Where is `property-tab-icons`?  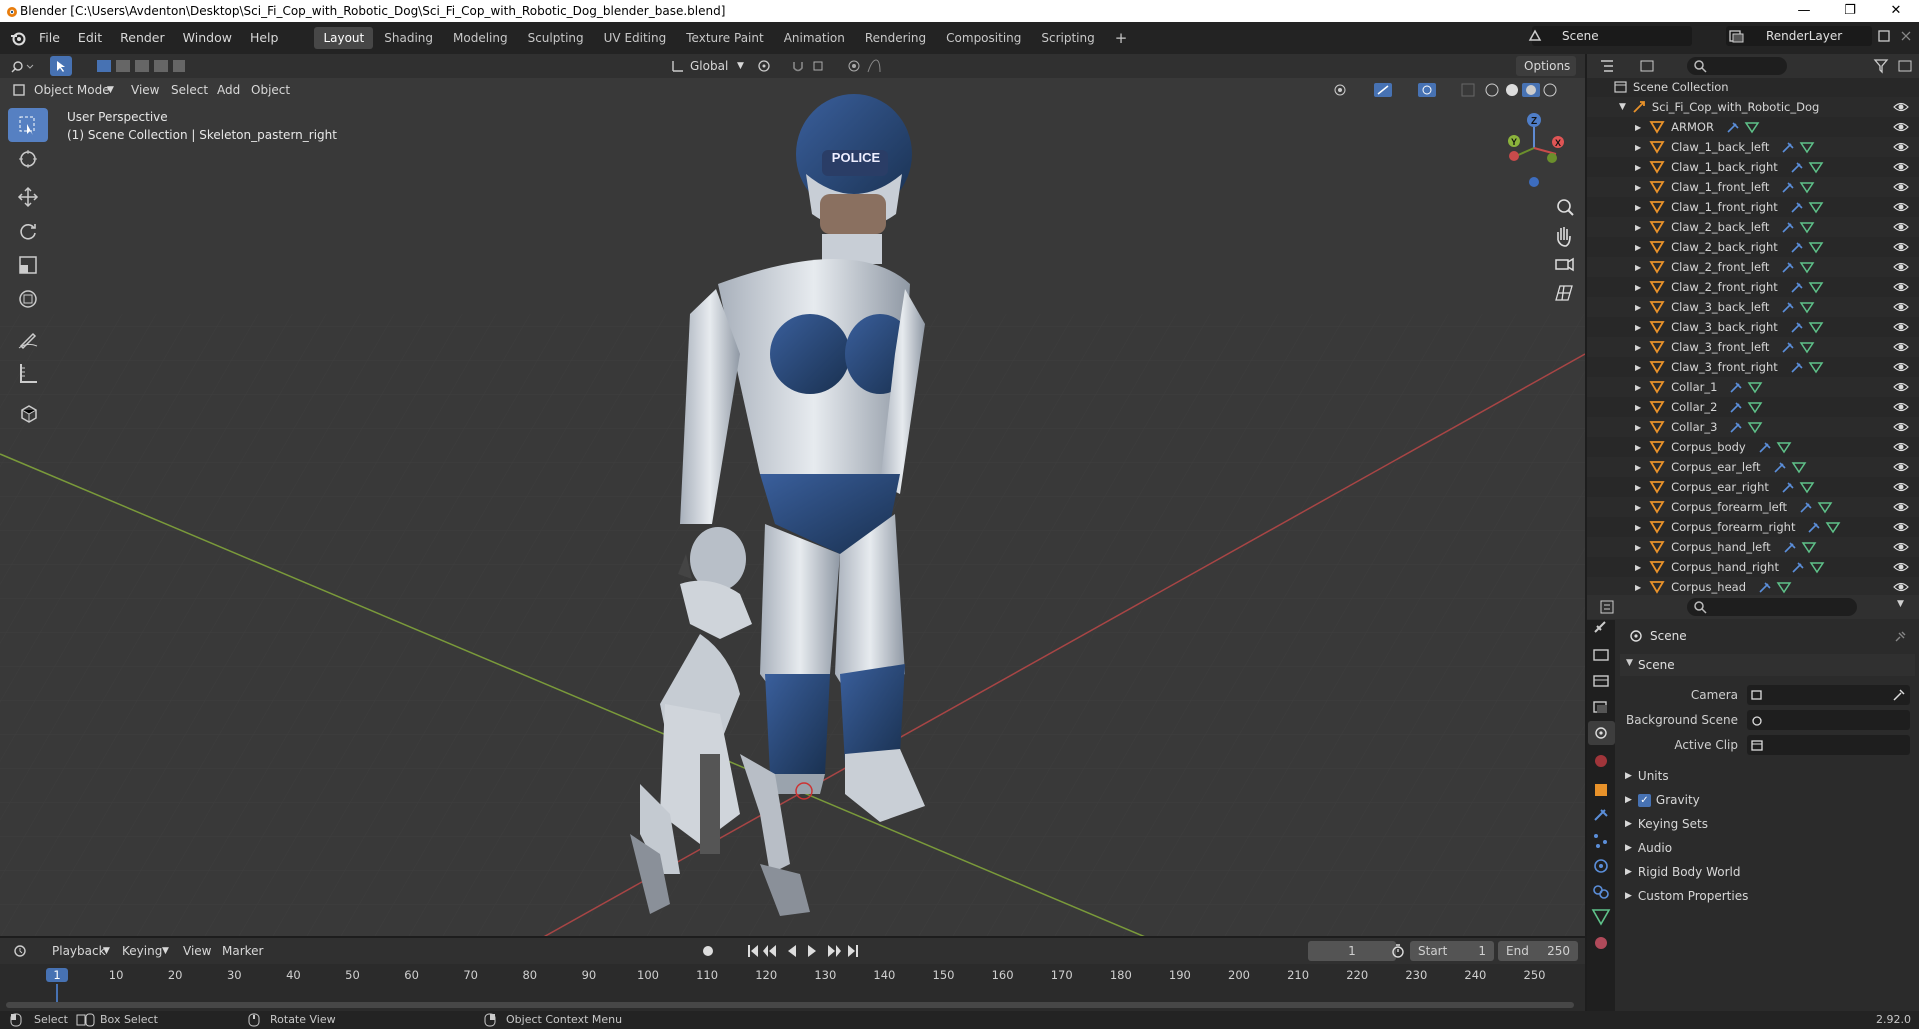
property-tab-icons is located at coordinates (1601, 815).